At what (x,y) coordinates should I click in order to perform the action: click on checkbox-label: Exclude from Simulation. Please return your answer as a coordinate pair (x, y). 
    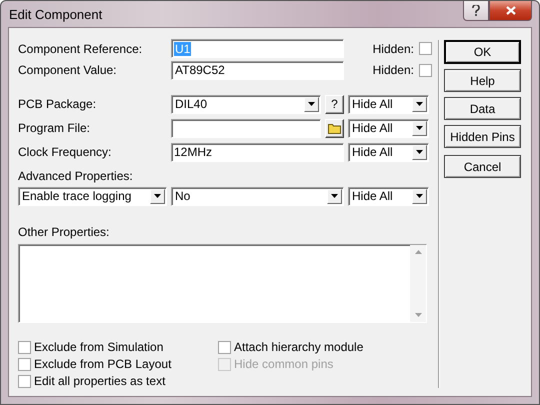
    Looking at the image, I should click on (99, 347).